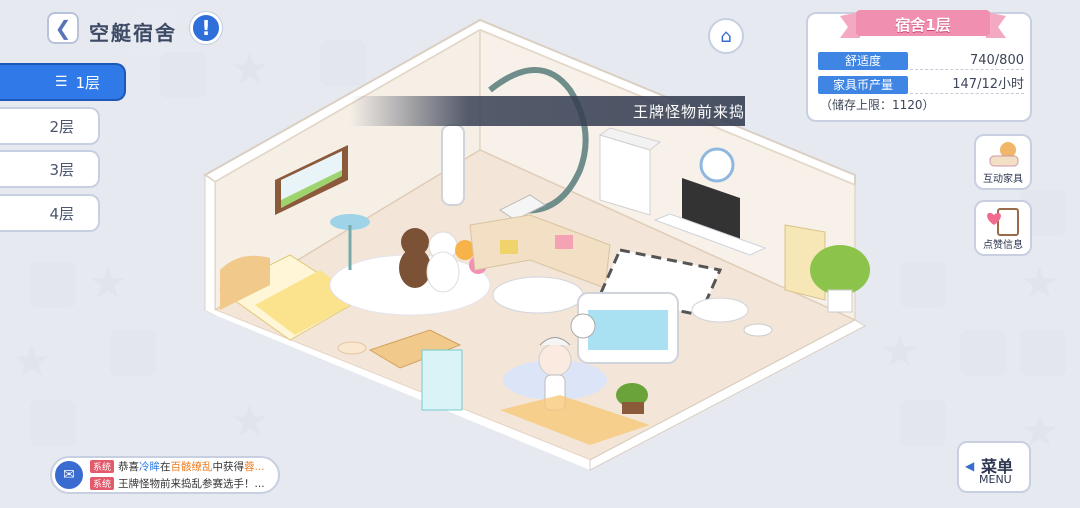 The width and height of the screenshot is (1080, 508). What do you see at coordinates (717, 165) in the screenshot?
I see `wall-clock` at bounding box center [717, 165].